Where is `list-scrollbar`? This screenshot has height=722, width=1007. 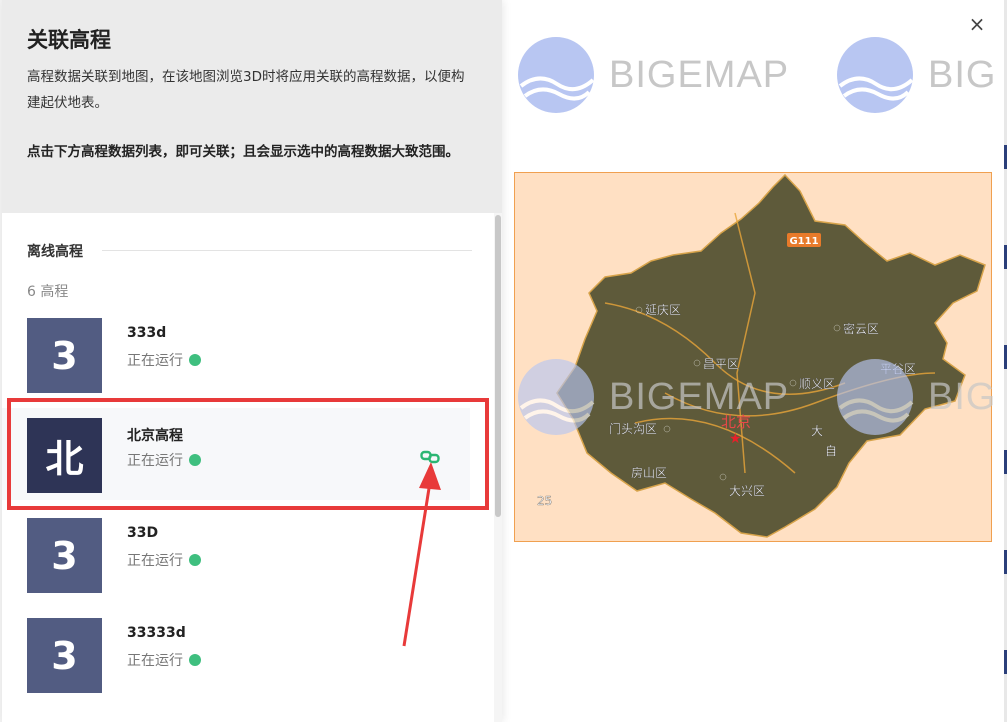
list-scrollbar is located at coordinates (498, 467).